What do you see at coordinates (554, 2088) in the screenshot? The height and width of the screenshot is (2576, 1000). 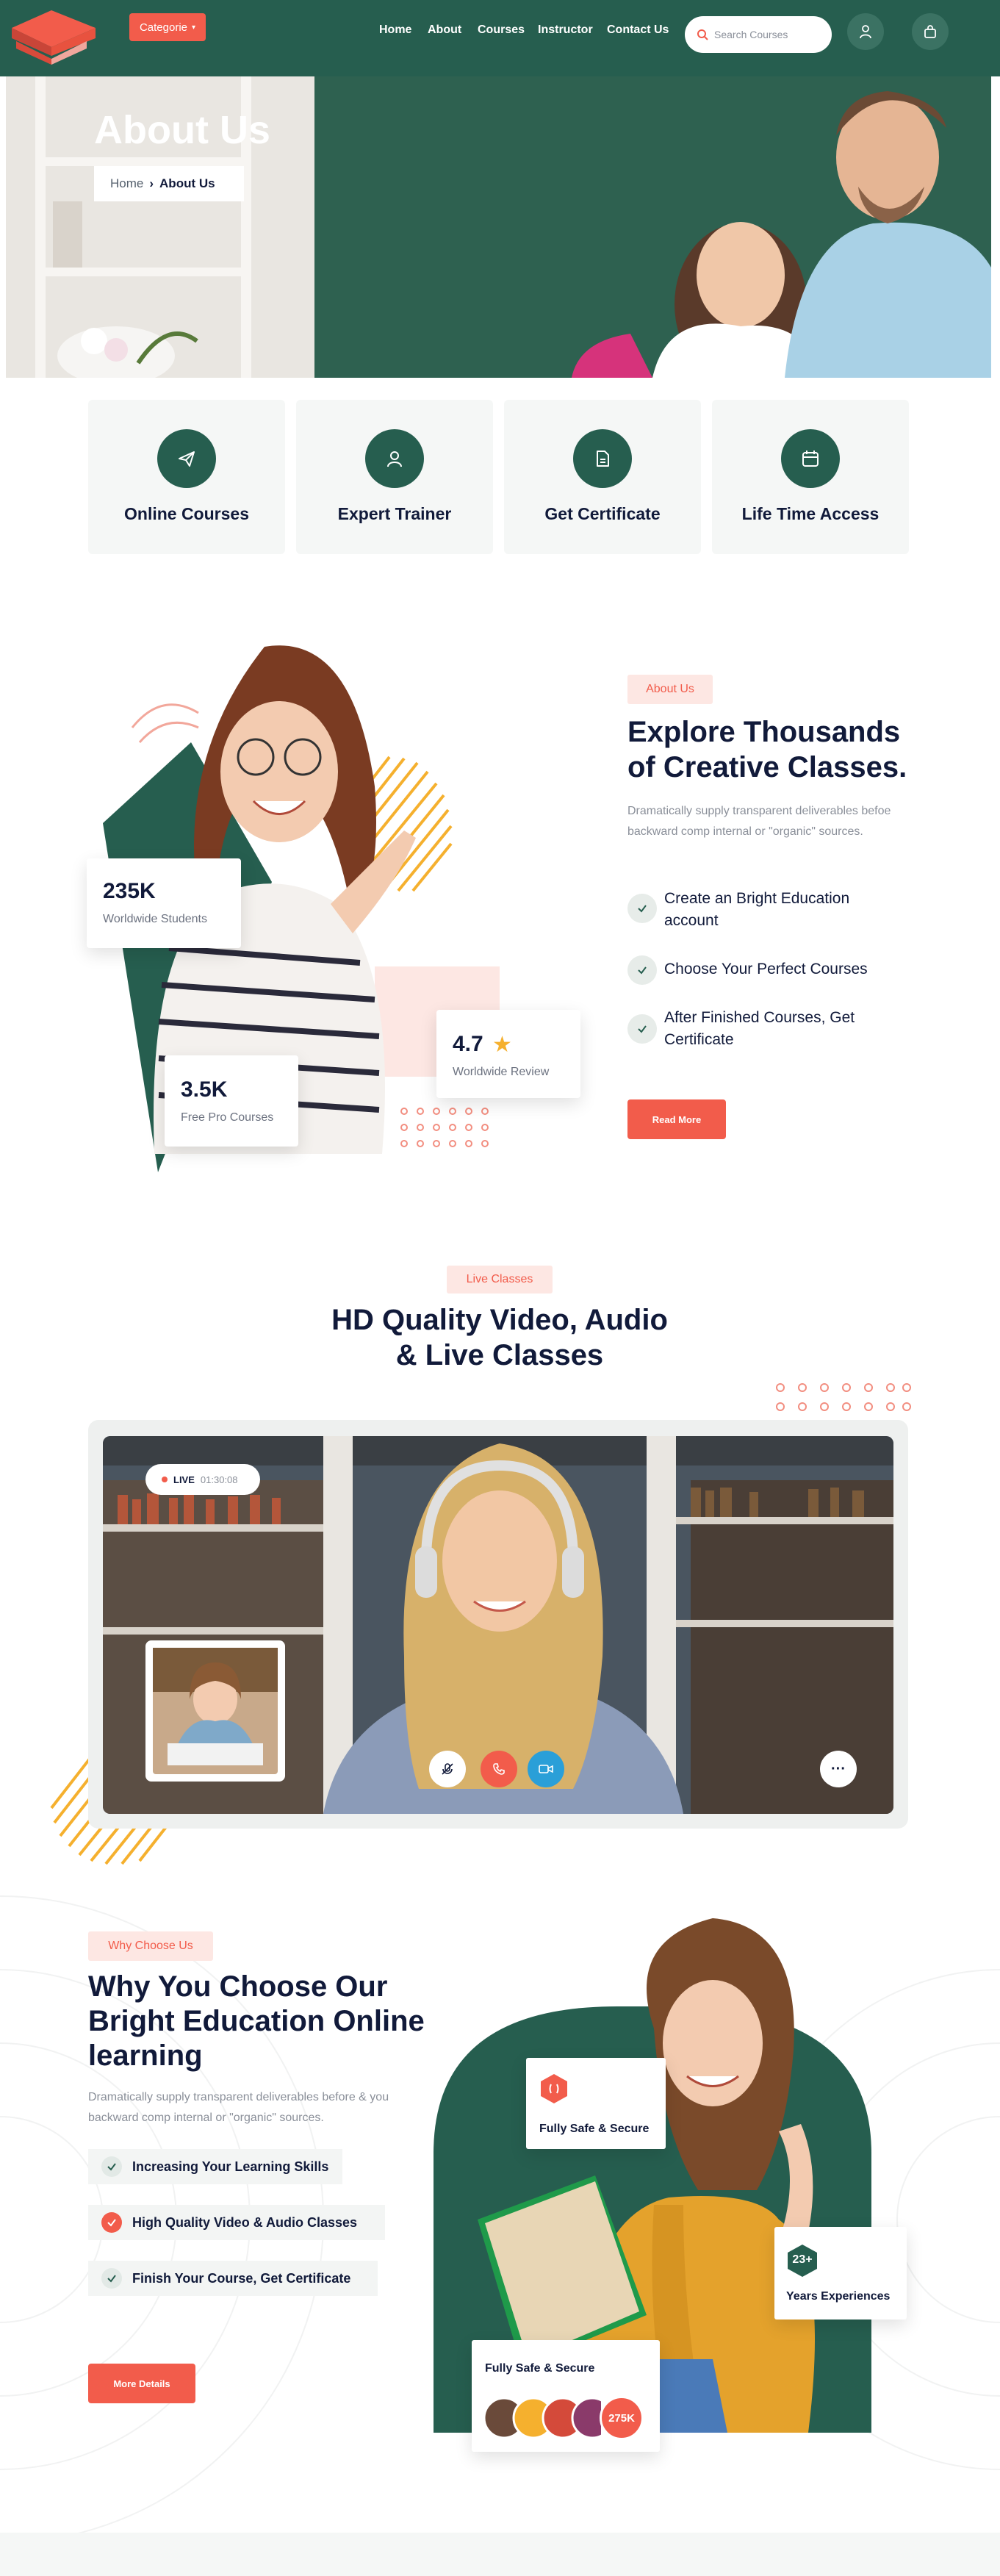 I see `shield-hexagon-icon` at bounding box center [554, 2088].